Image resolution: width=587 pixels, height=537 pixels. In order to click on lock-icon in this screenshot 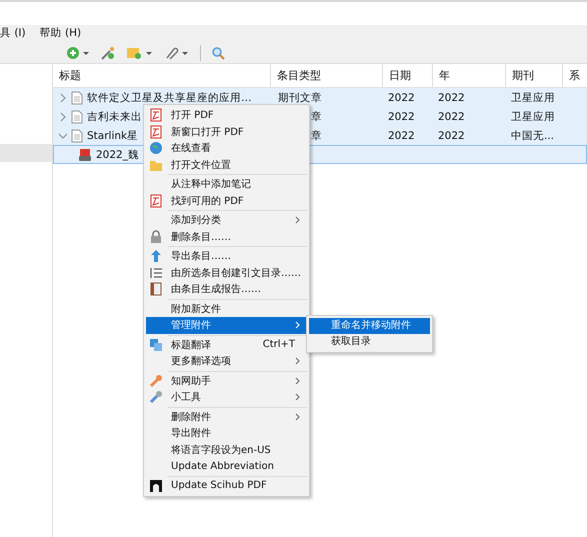, I will do `click(156, 237)`.